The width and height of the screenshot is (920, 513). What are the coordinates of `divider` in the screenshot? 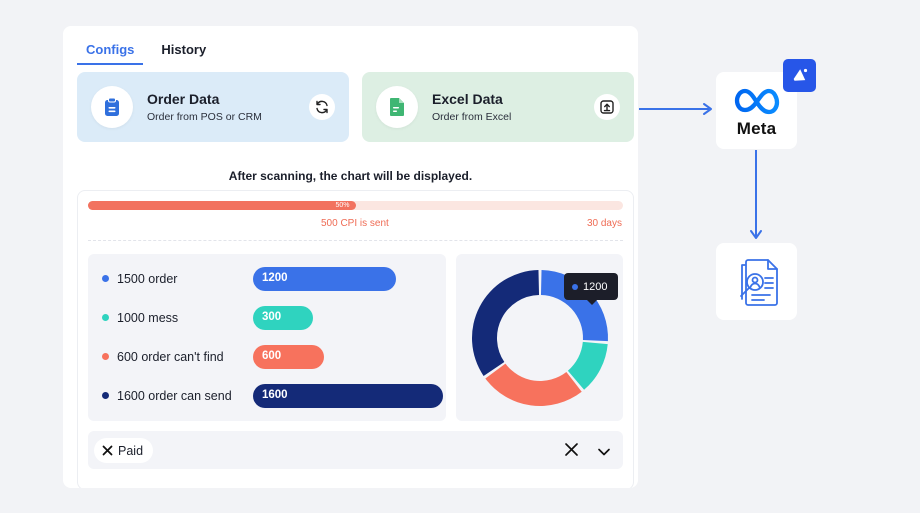 It's located at (355, 240).